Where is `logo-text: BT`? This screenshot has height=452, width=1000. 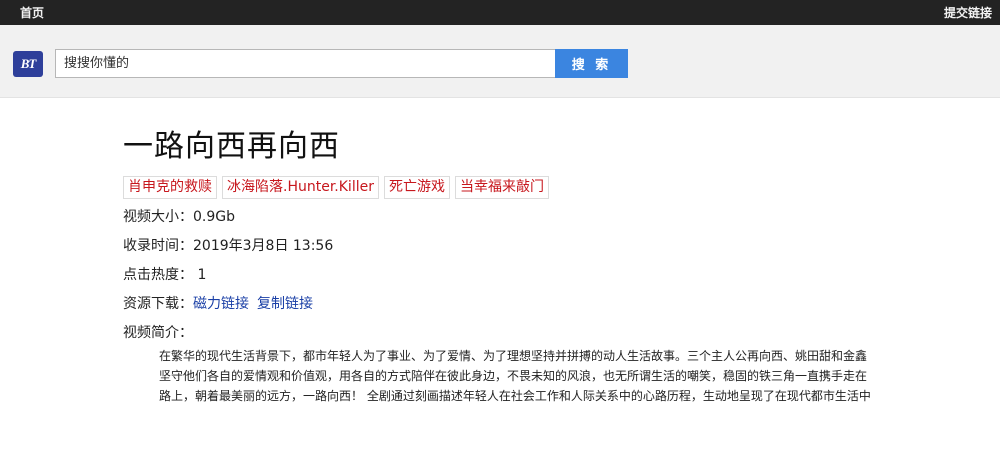 logo-text: BT is located at coordinates (28, 63).